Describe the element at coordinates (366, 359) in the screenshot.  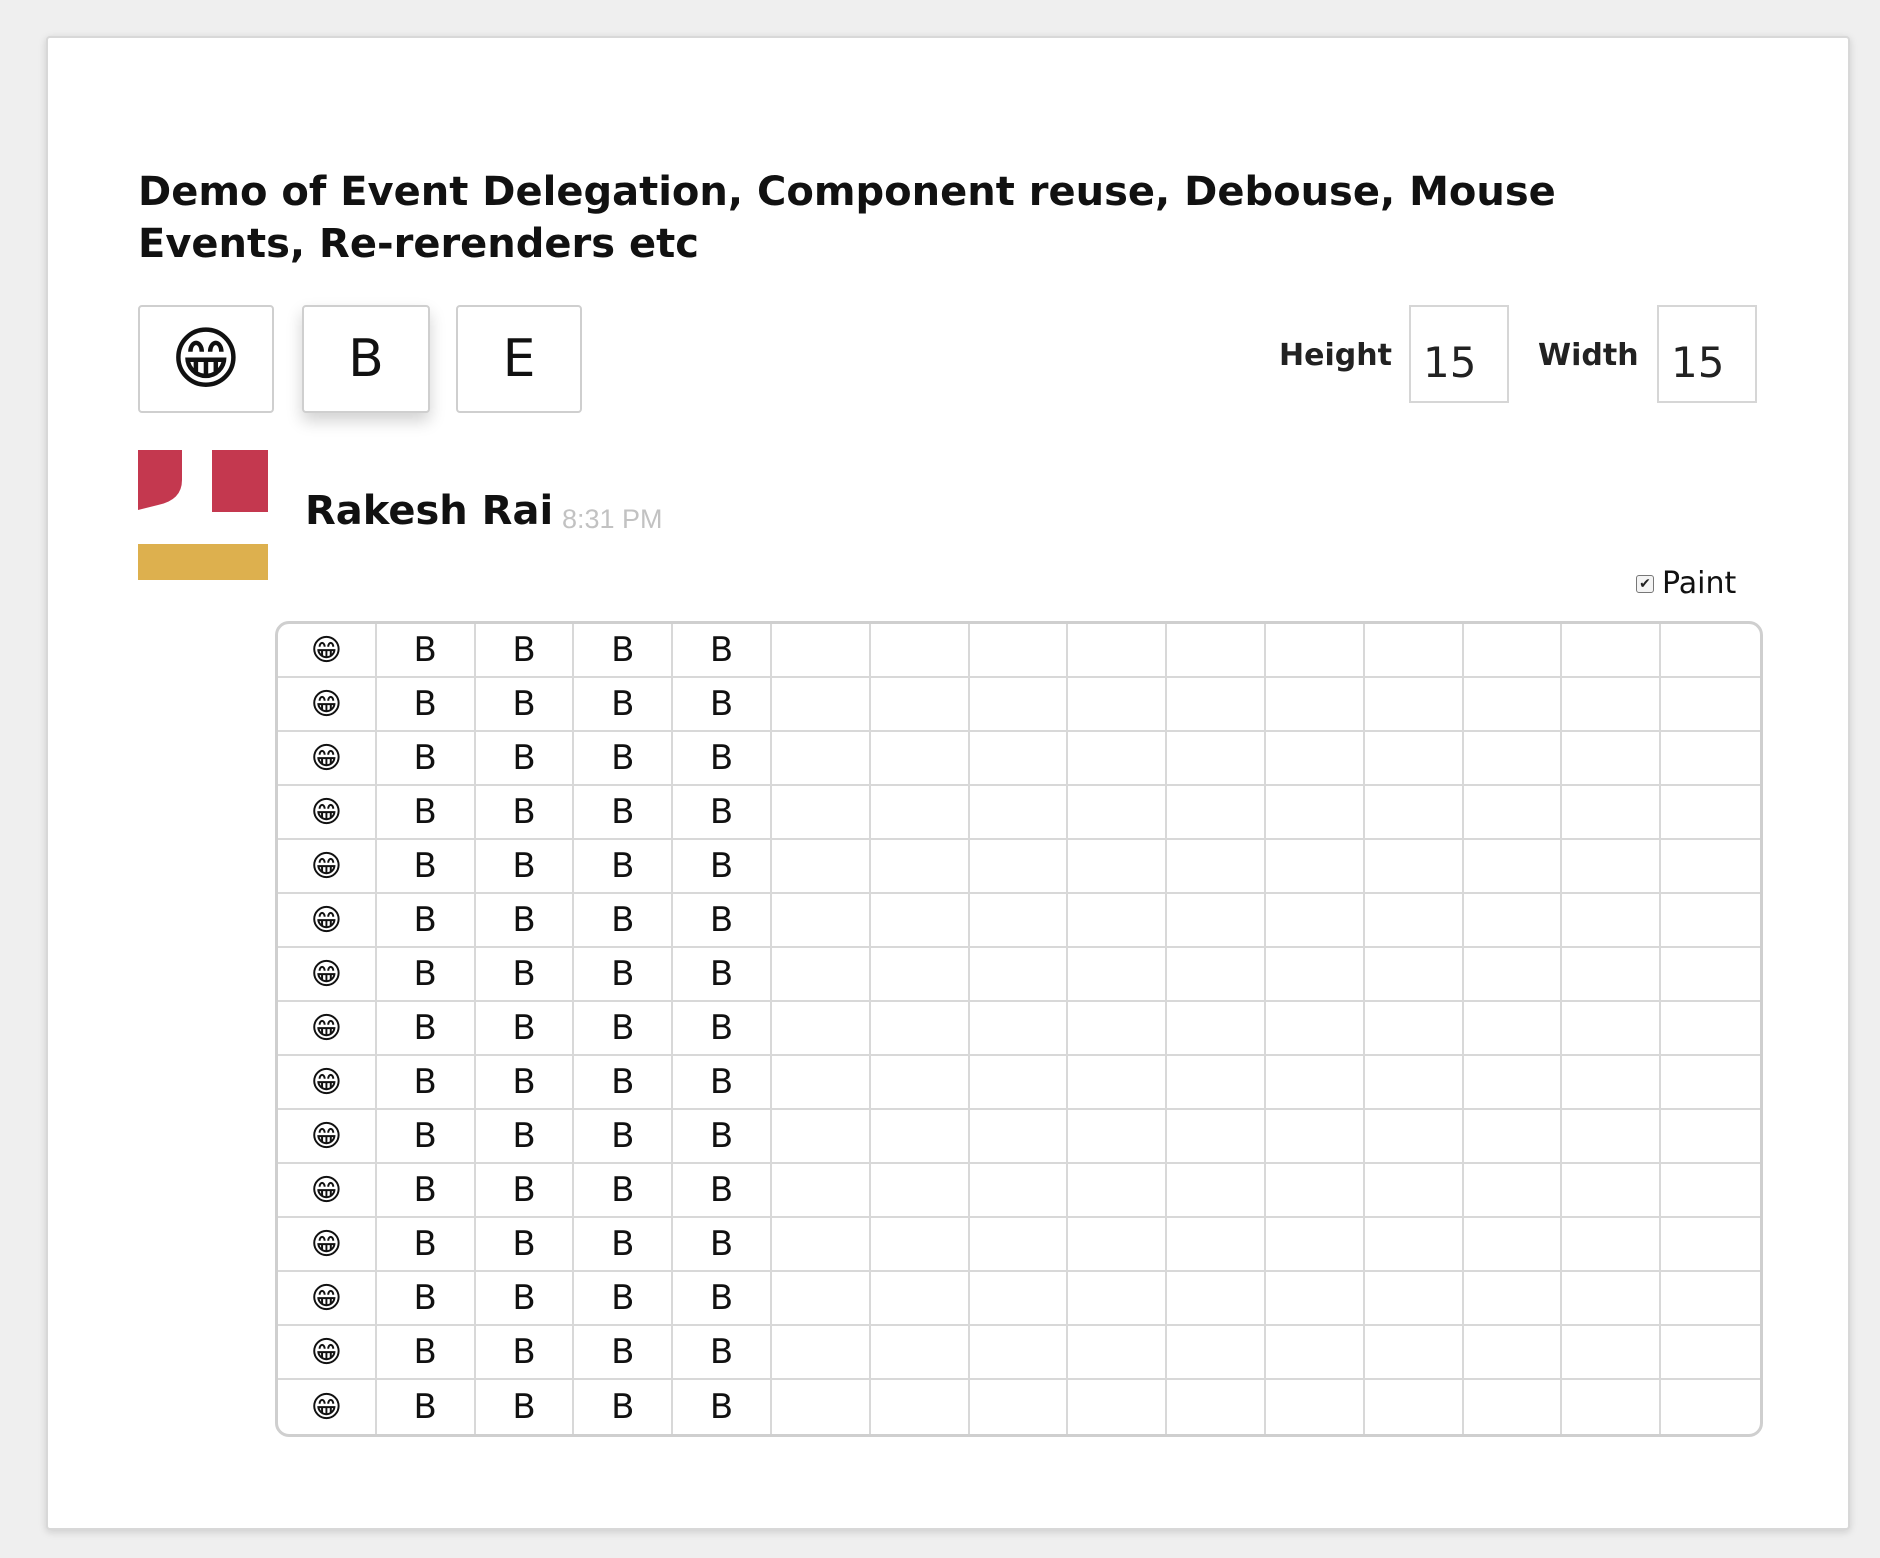
I see `b-tool-button: B` at that location.